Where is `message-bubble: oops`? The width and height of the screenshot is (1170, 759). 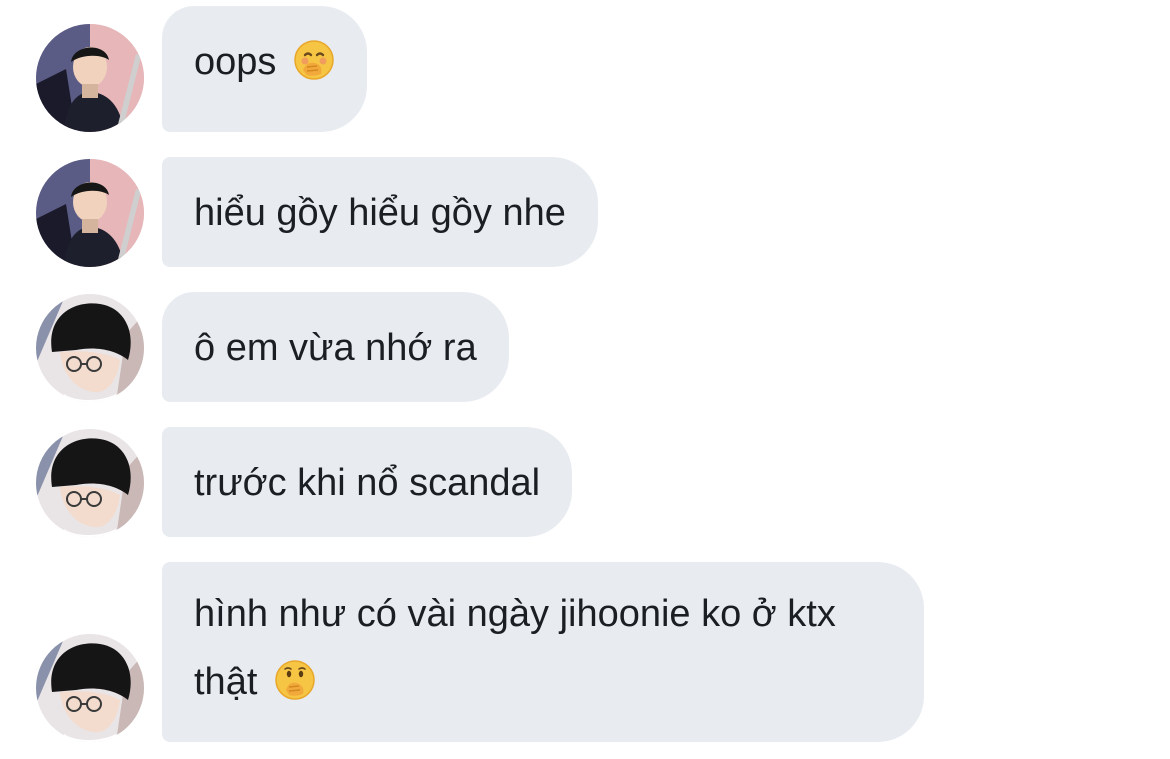 message-bubble: oops is located at coordinates (264, 69).